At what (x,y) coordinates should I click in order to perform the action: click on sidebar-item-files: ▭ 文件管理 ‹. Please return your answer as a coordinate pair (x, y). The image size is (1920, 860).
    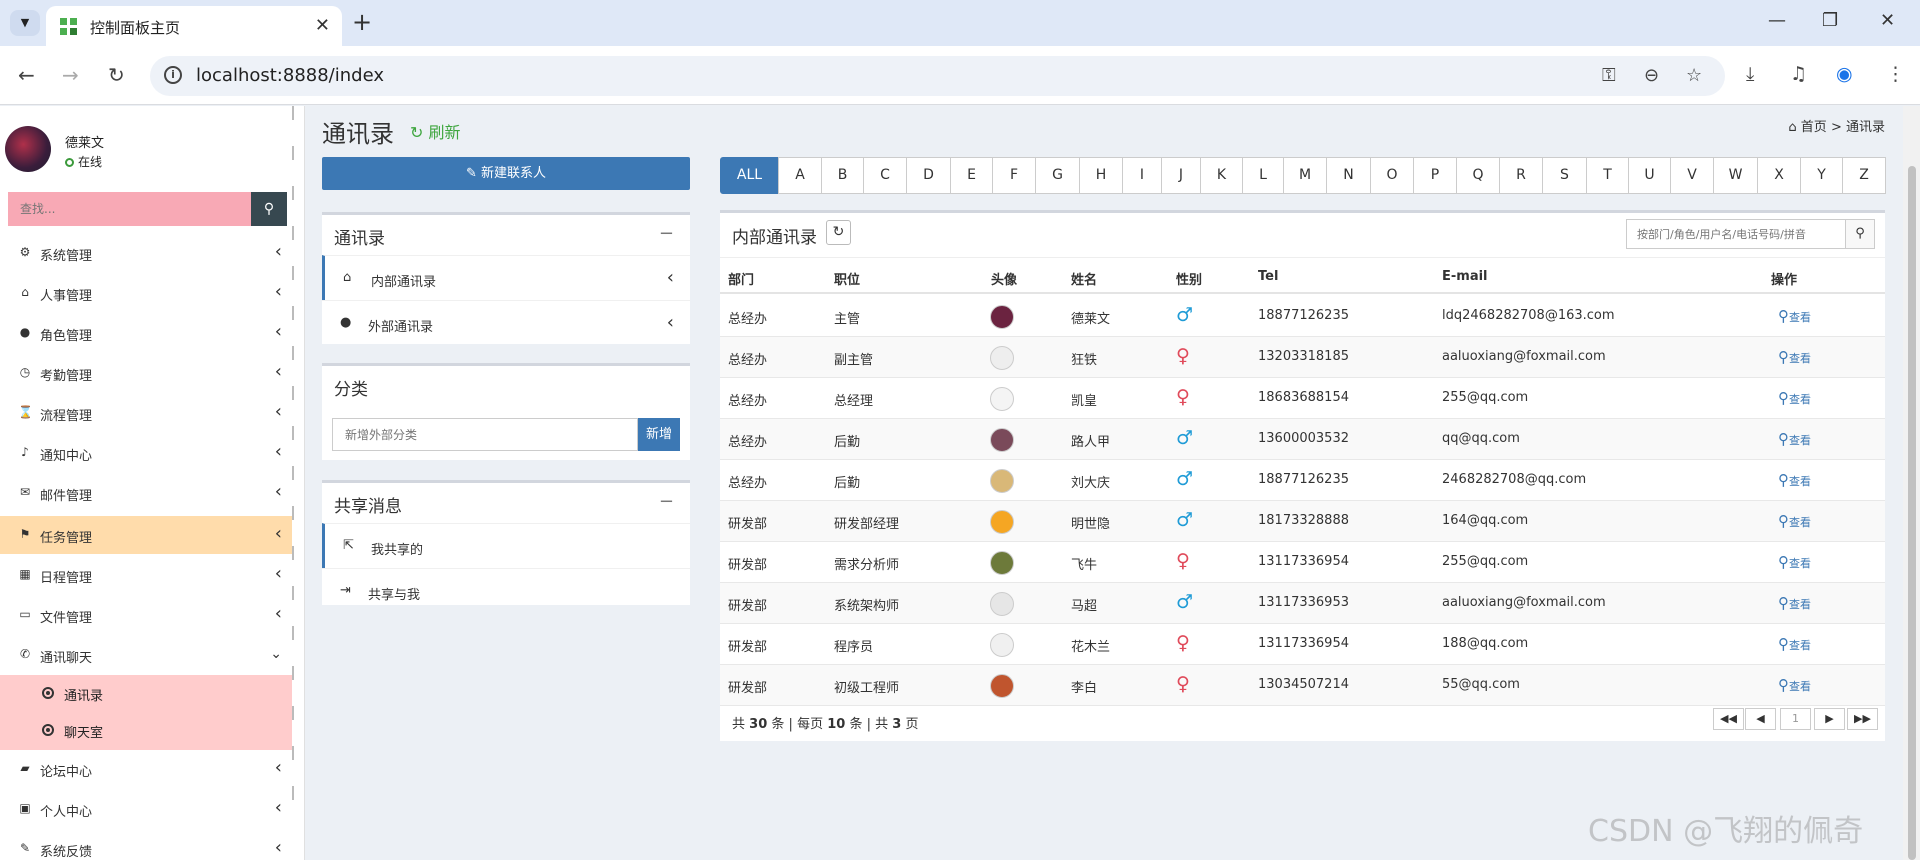
    Looking at the image, I should click on (146, 615).